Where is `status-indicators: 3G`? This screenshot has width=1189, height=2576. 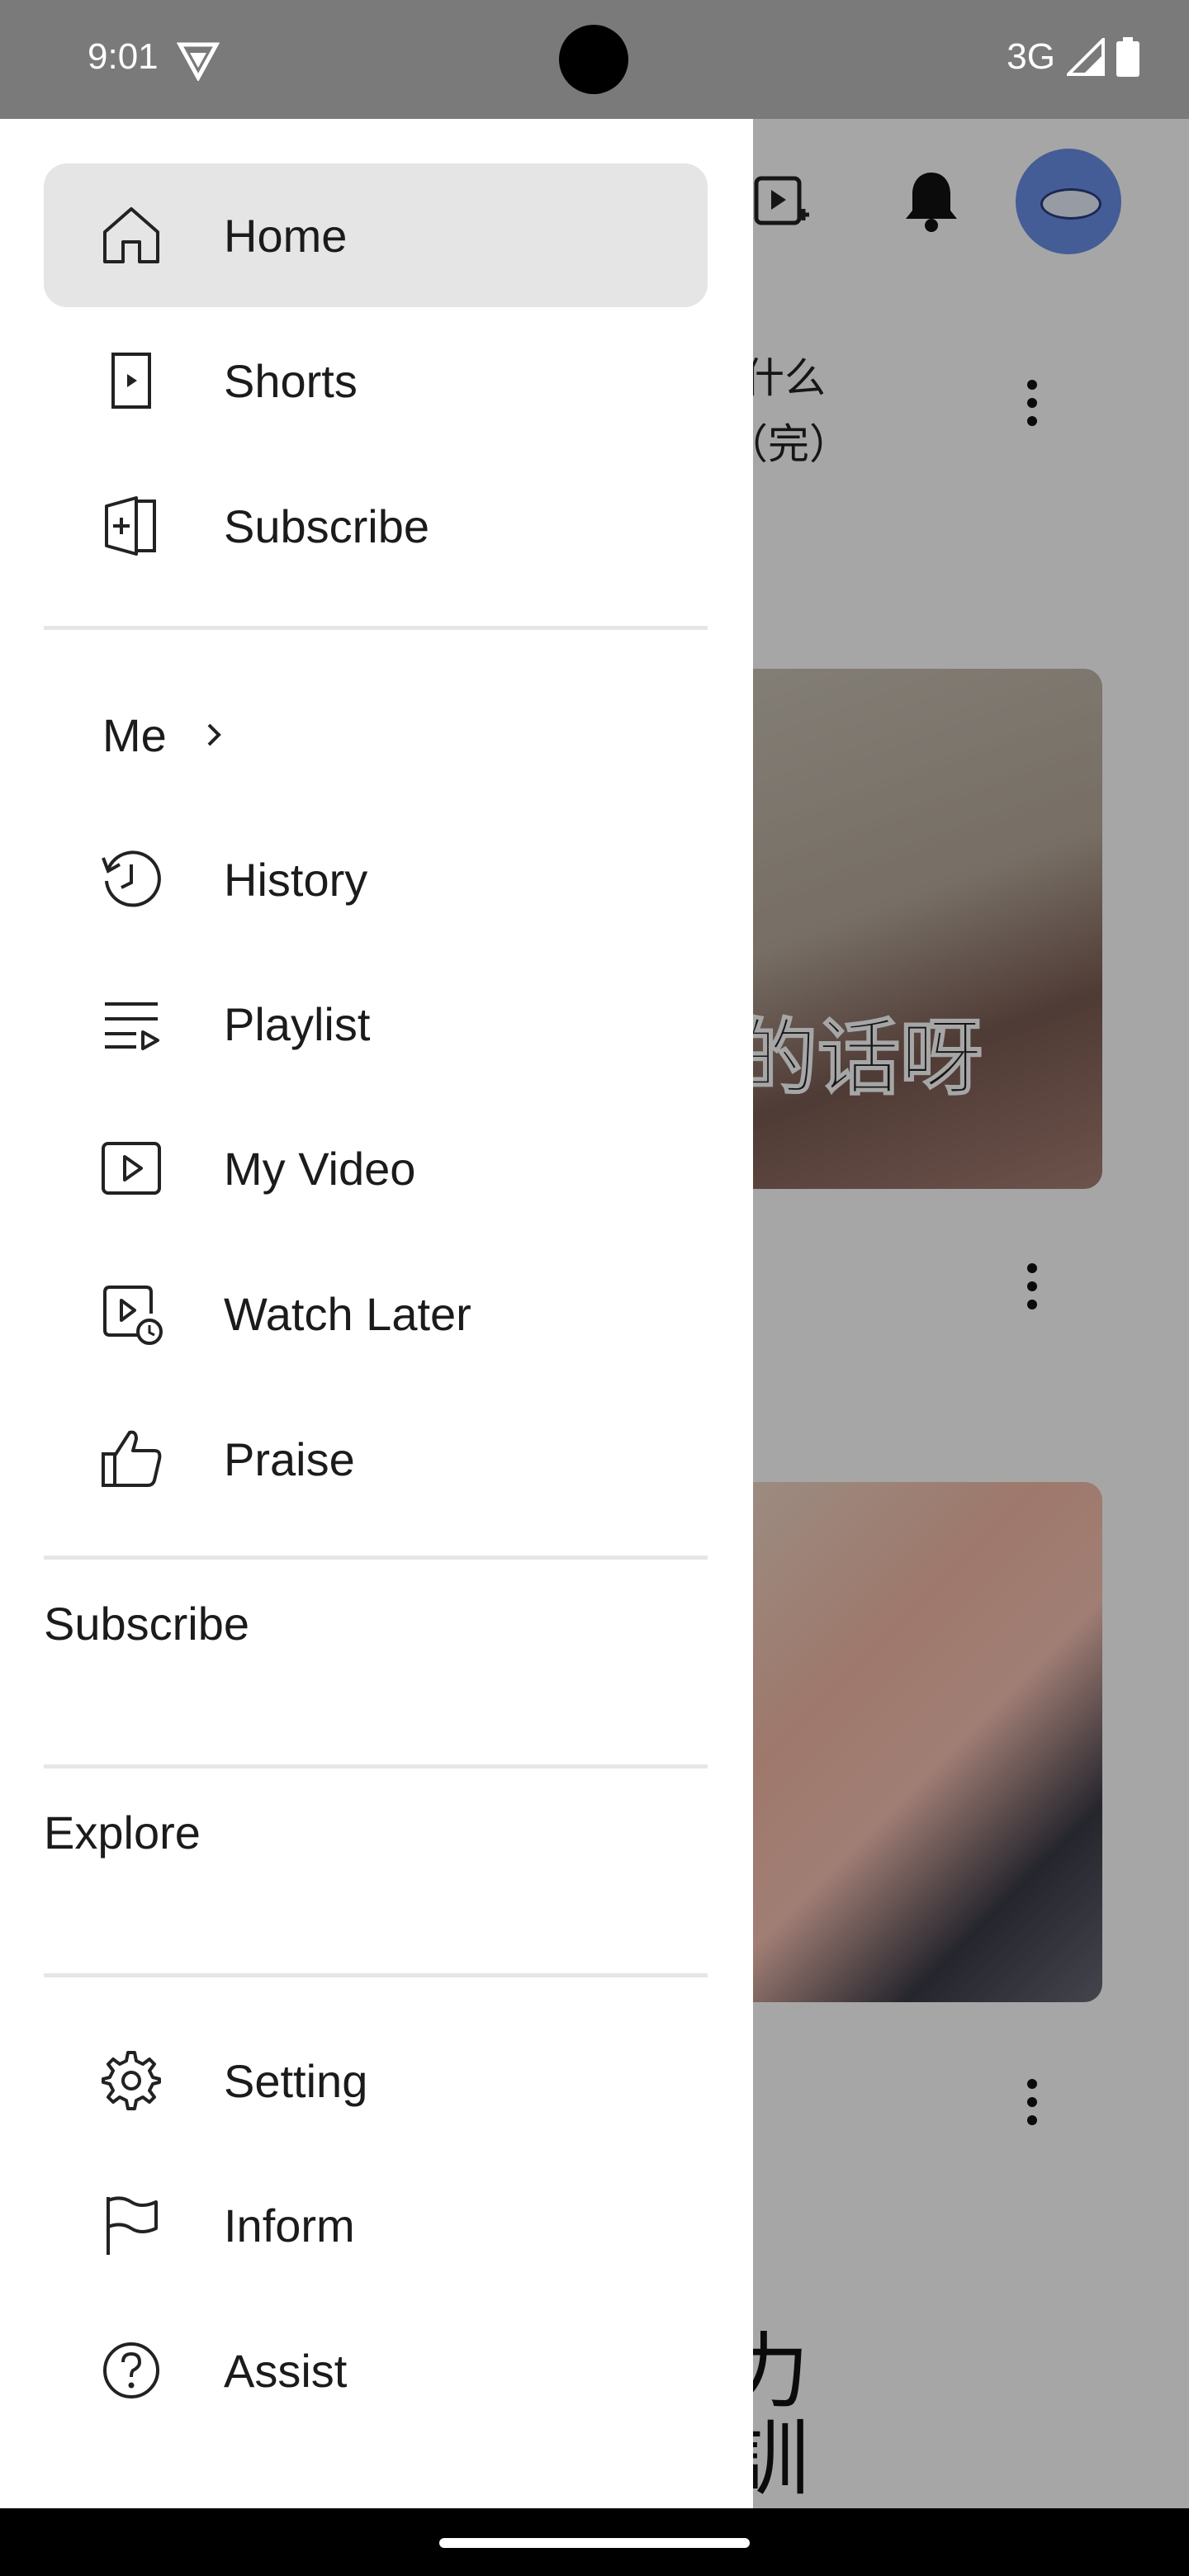 status-indicators: 3G is located at coordinates (1073, 57).